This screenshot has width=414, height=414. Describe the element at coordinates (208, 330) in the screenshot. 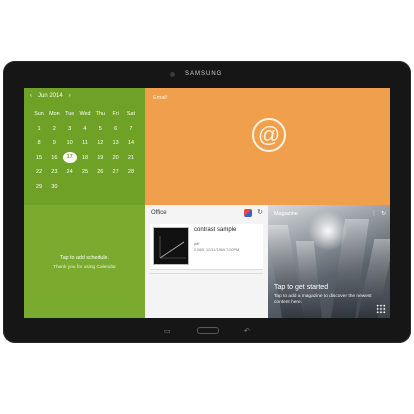

I see `home-button` at that location.